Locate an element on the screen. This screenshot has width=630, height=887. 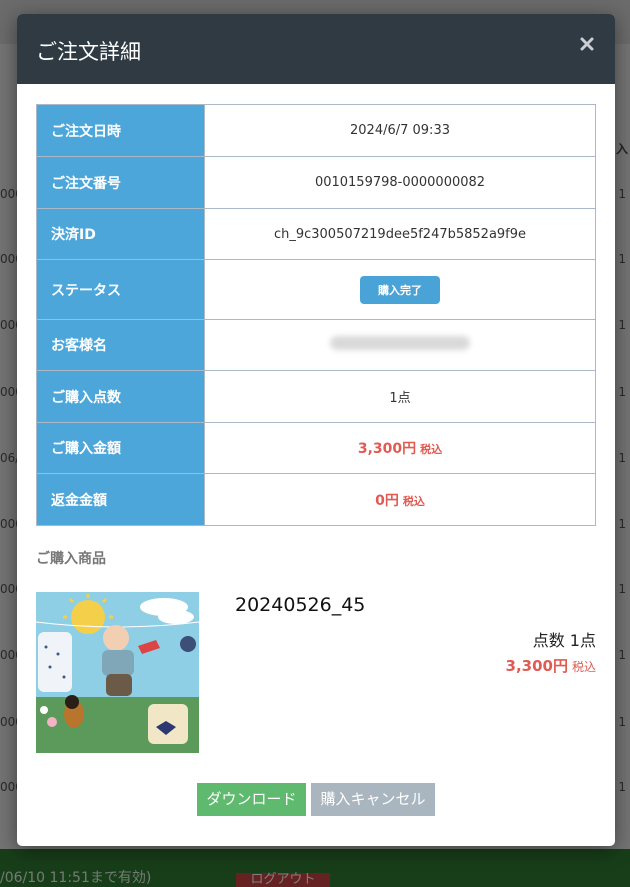
row-label: ご購入金額 is located at coordinates (120, 448).